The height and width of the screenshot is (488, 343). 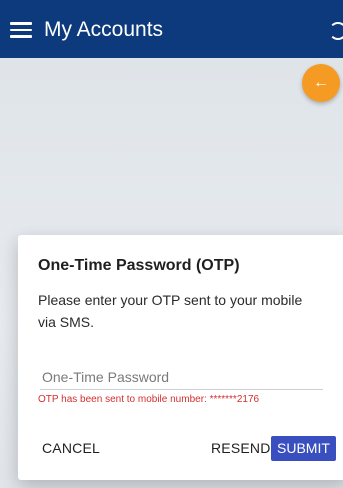 I want to click on resend-button: RESEND, so click(x=241, y=448).